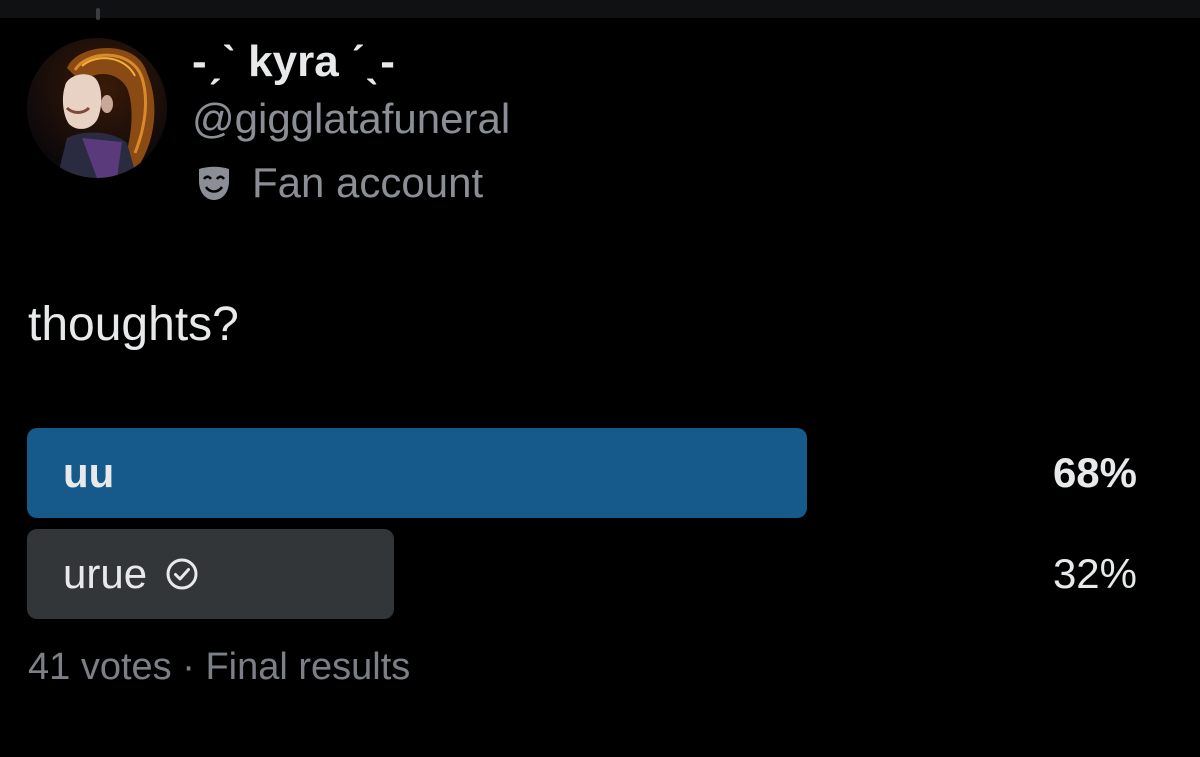  I want to click on poll-option-urue: urue 32%, so click(582, 574).